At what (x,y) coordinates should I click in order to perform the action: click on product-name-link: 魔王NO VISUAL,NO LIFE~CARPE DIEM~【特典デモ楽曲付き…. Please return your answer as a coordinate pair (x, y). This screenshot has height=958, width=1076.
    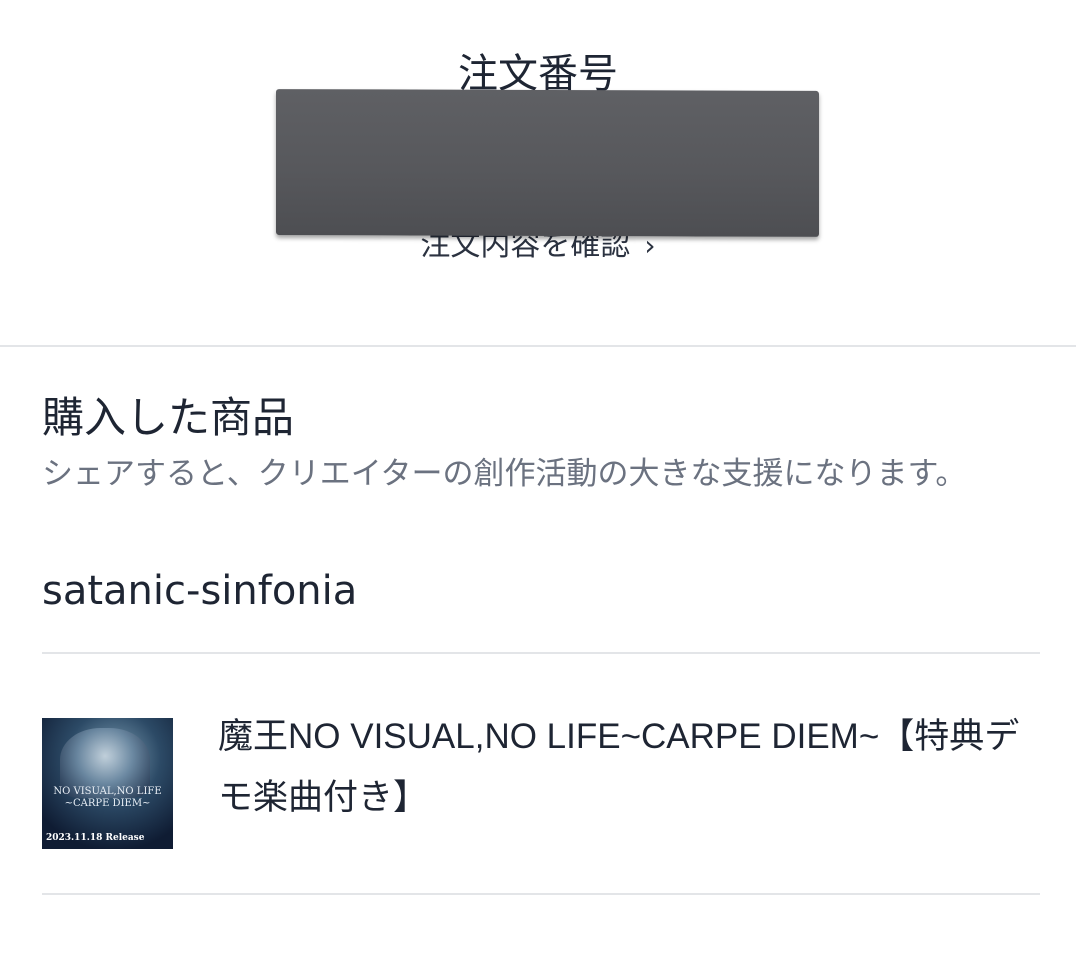
    Looking at the image, I should click on (623, 767).